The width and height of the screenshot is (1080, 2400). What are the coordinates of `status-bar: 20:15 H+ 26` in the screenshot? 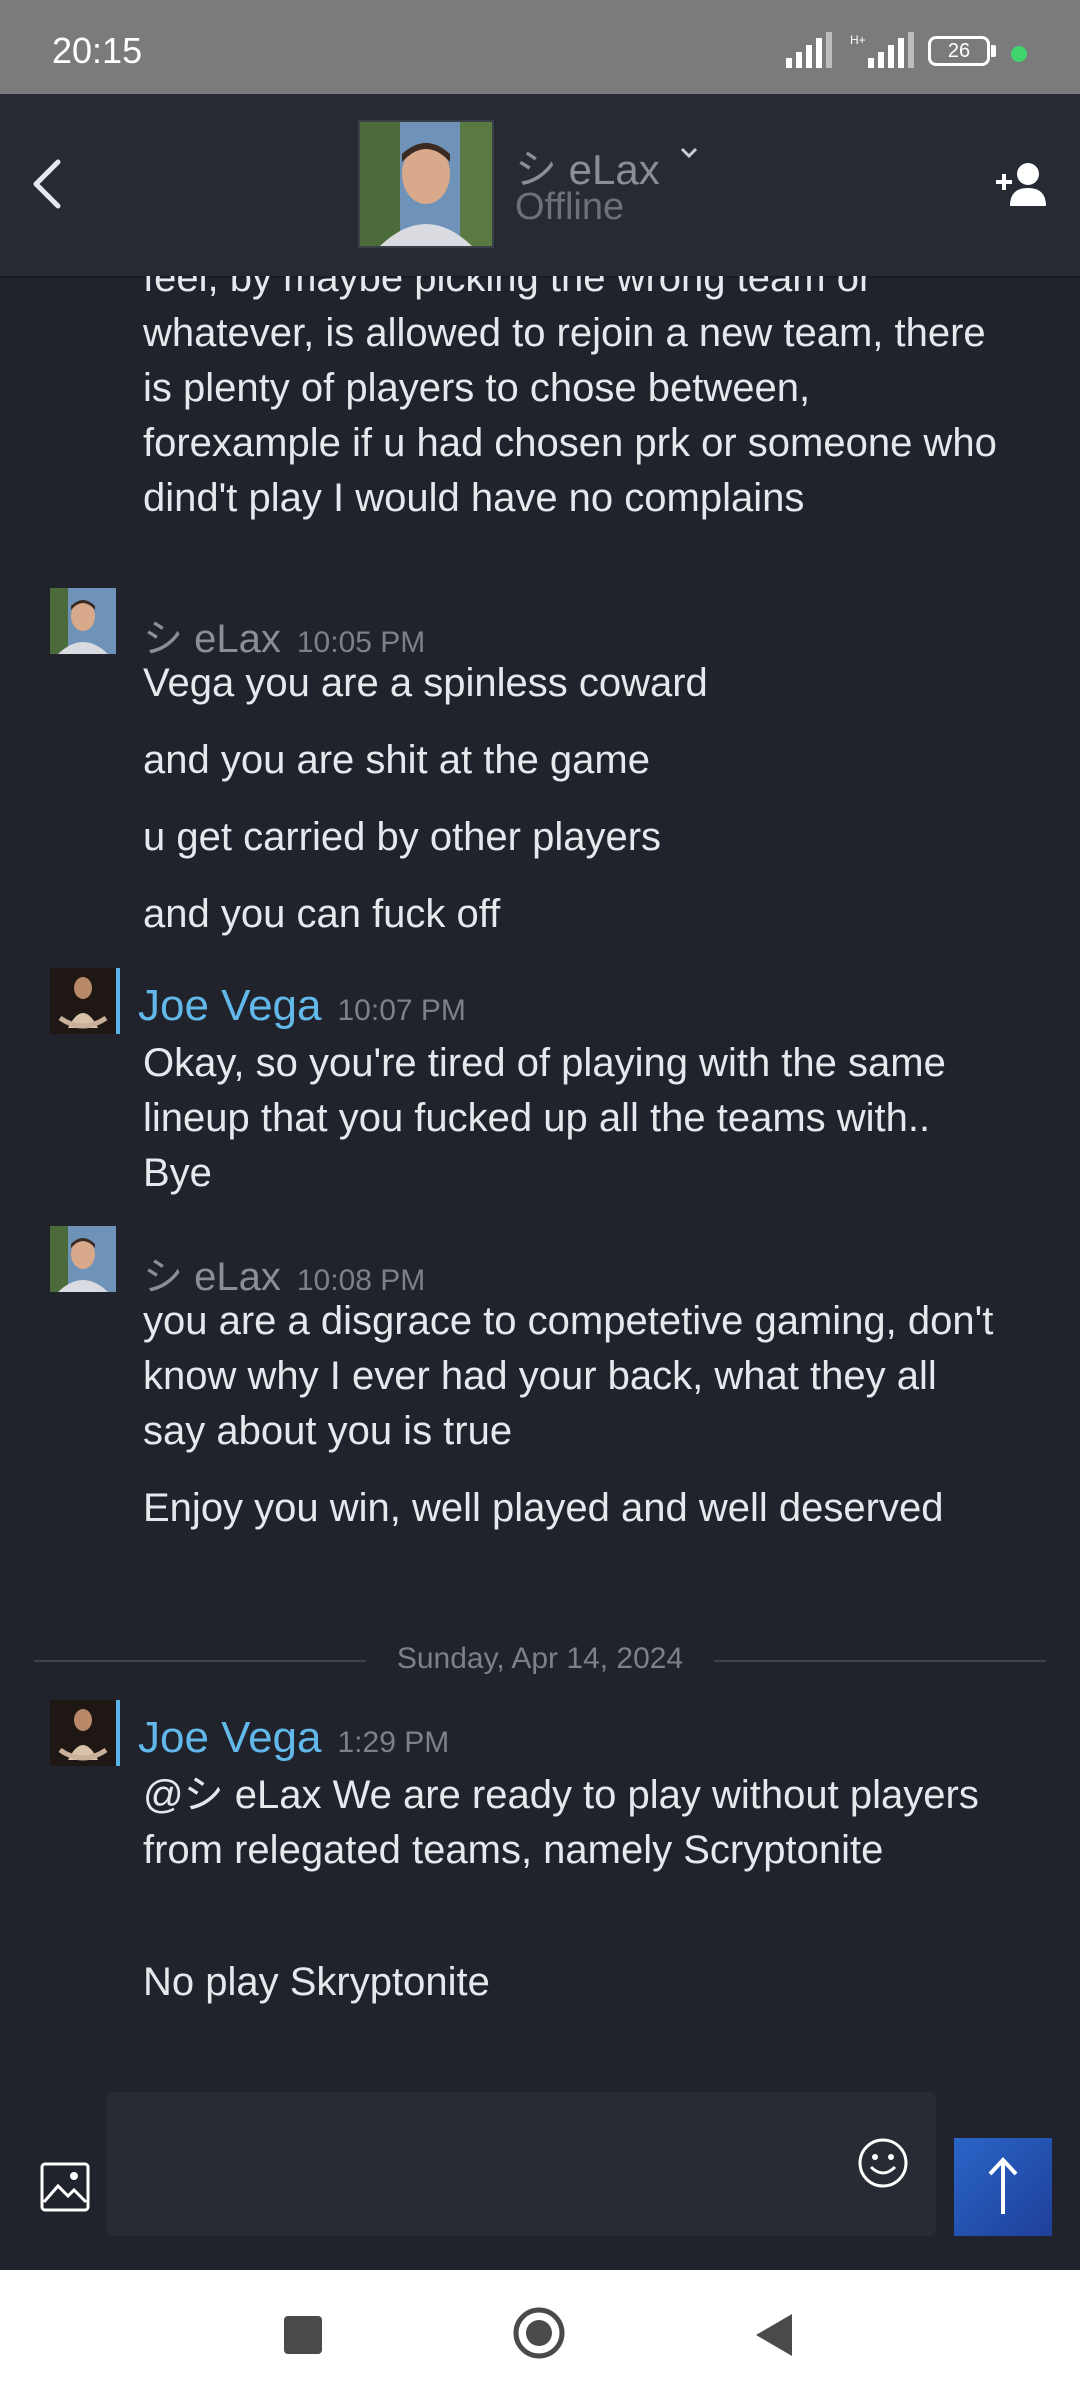 It's located at (540, 47).